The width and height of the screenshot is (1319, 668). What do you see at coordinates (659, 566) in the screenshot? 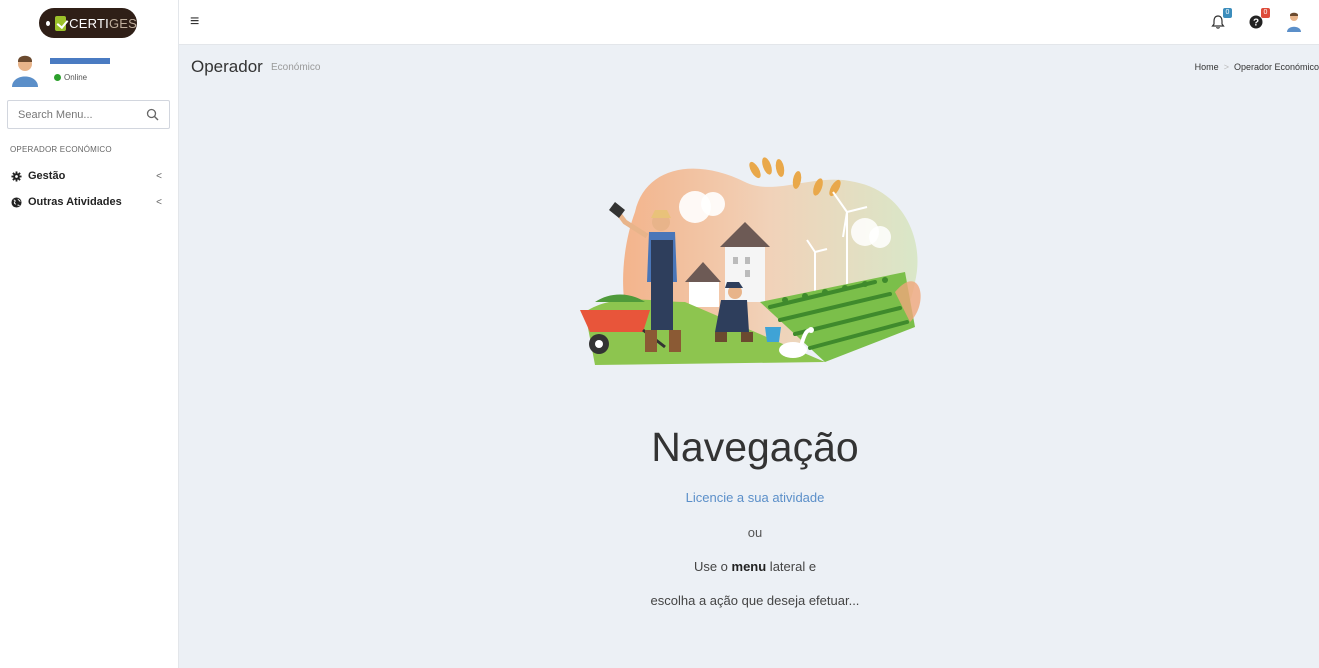
I see `instruction-line-1: Use o menu lateral e` at bounding box center [659, 566].